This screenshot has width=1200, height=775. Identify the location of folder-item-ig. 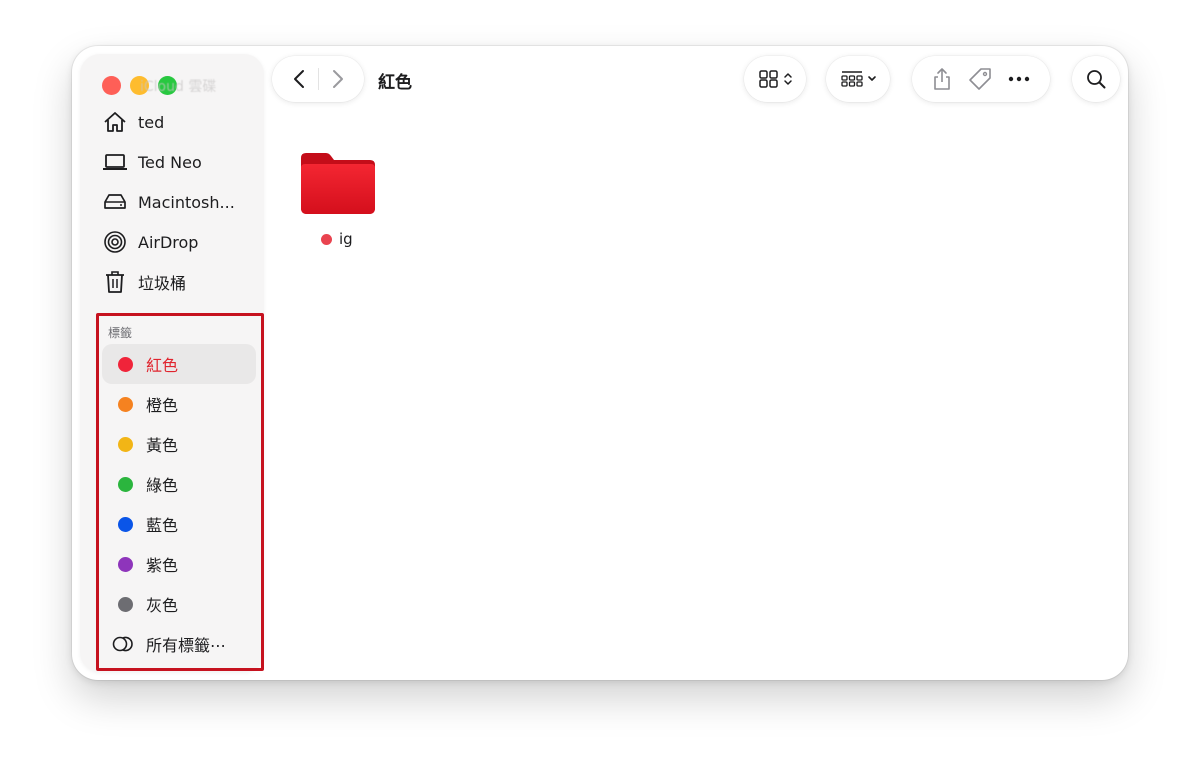
(338, 183).